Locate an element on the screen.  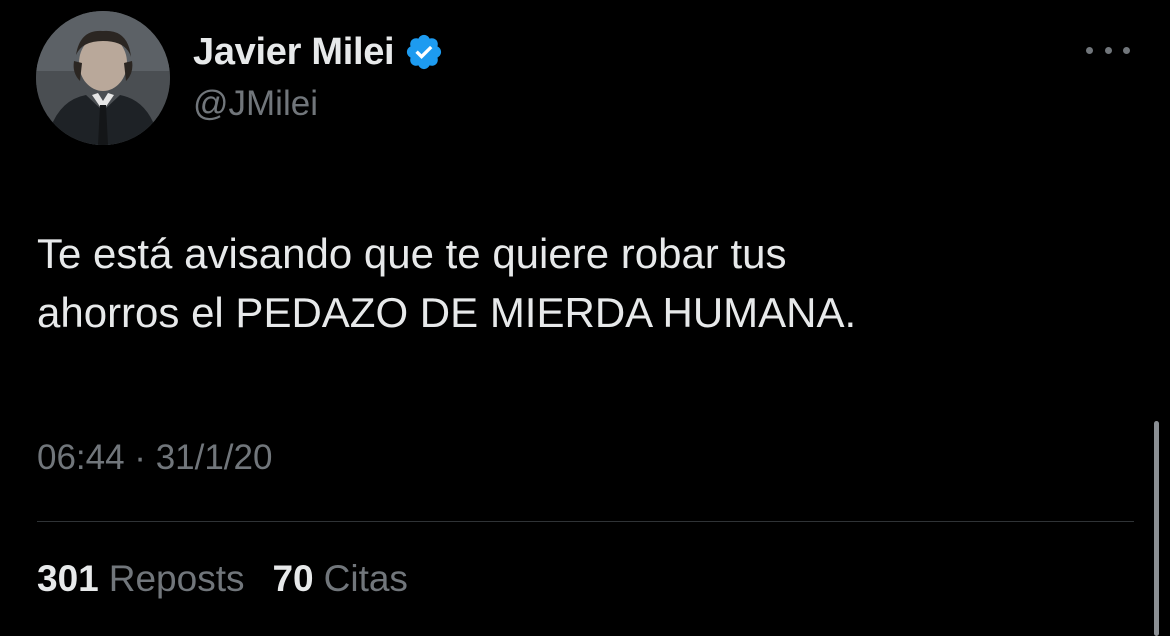
avatar is located at coordinates (103, 78).